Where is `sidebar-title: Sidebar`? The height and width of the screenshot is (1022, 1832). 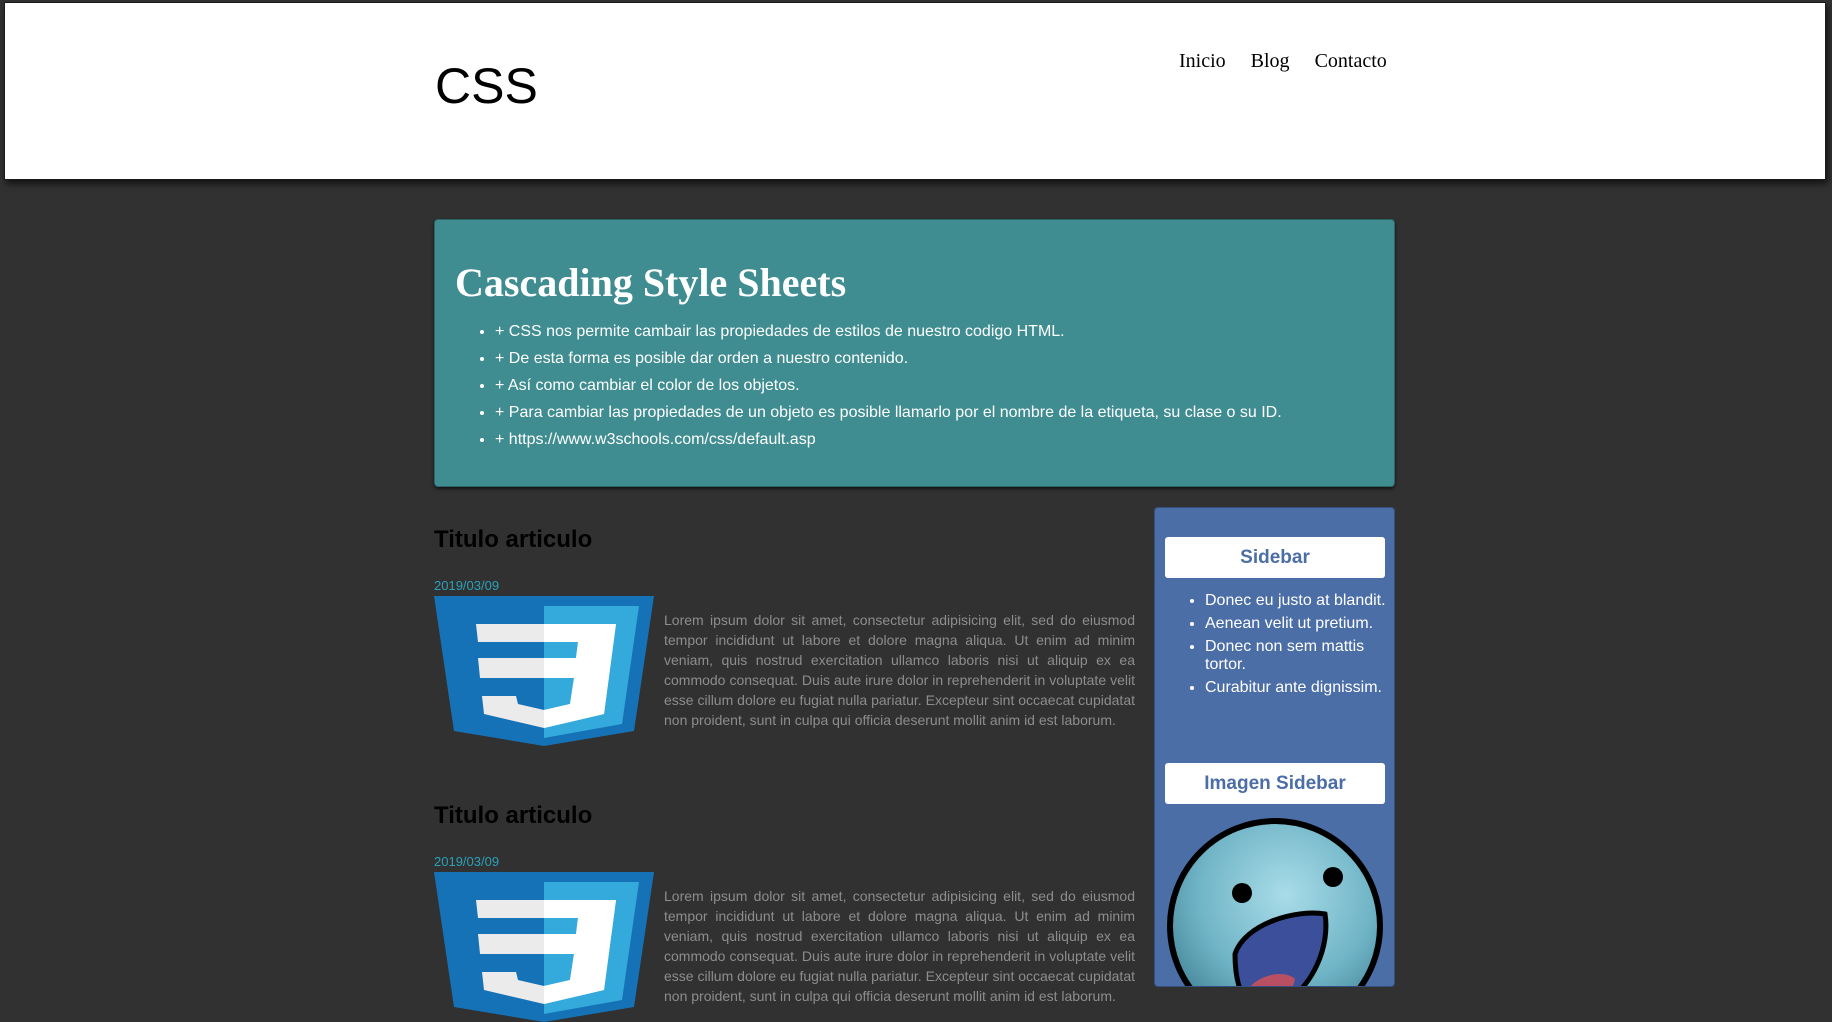 sidebar-title: Sidebar is located at coordinates (1275, 557).